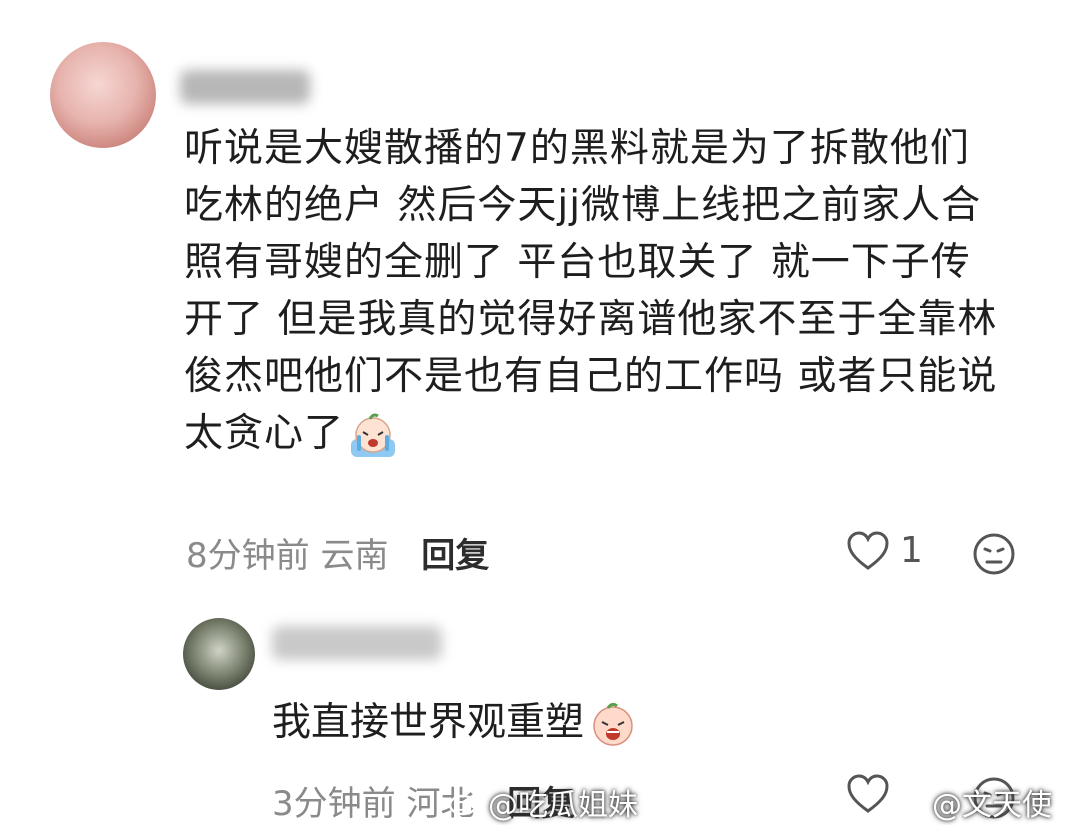  I want to click on reply-text: 我直接世界观重塑, so click(428, 722).